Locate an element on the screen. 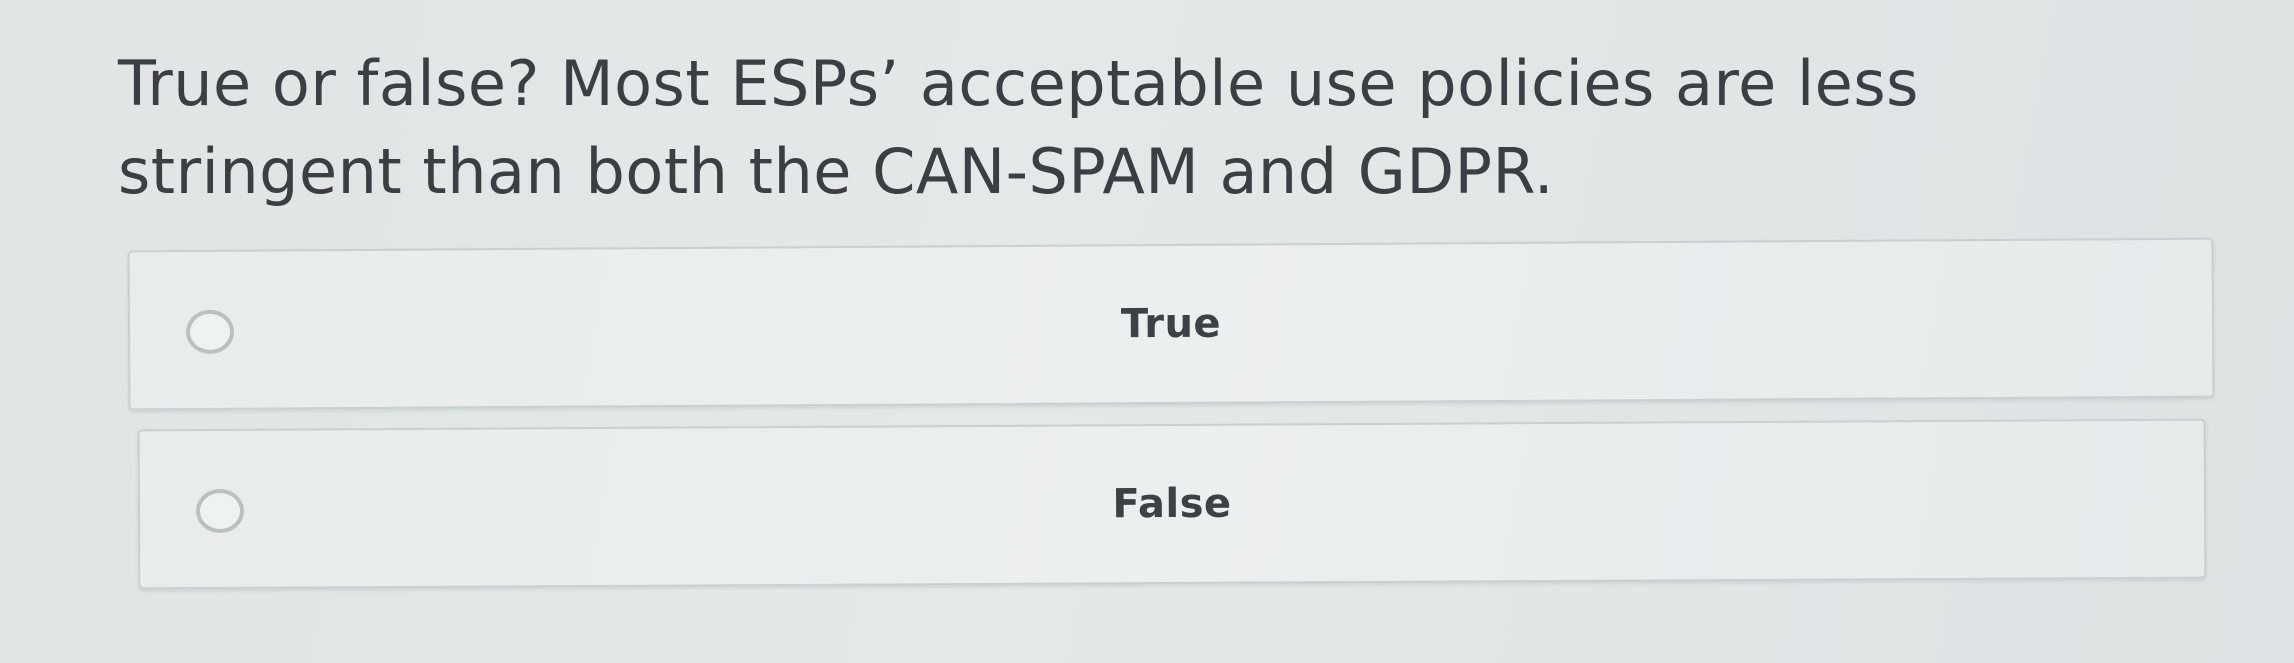 The image size is (2294, 663). answer-option-label: False is located at coordinates (1172, 504).